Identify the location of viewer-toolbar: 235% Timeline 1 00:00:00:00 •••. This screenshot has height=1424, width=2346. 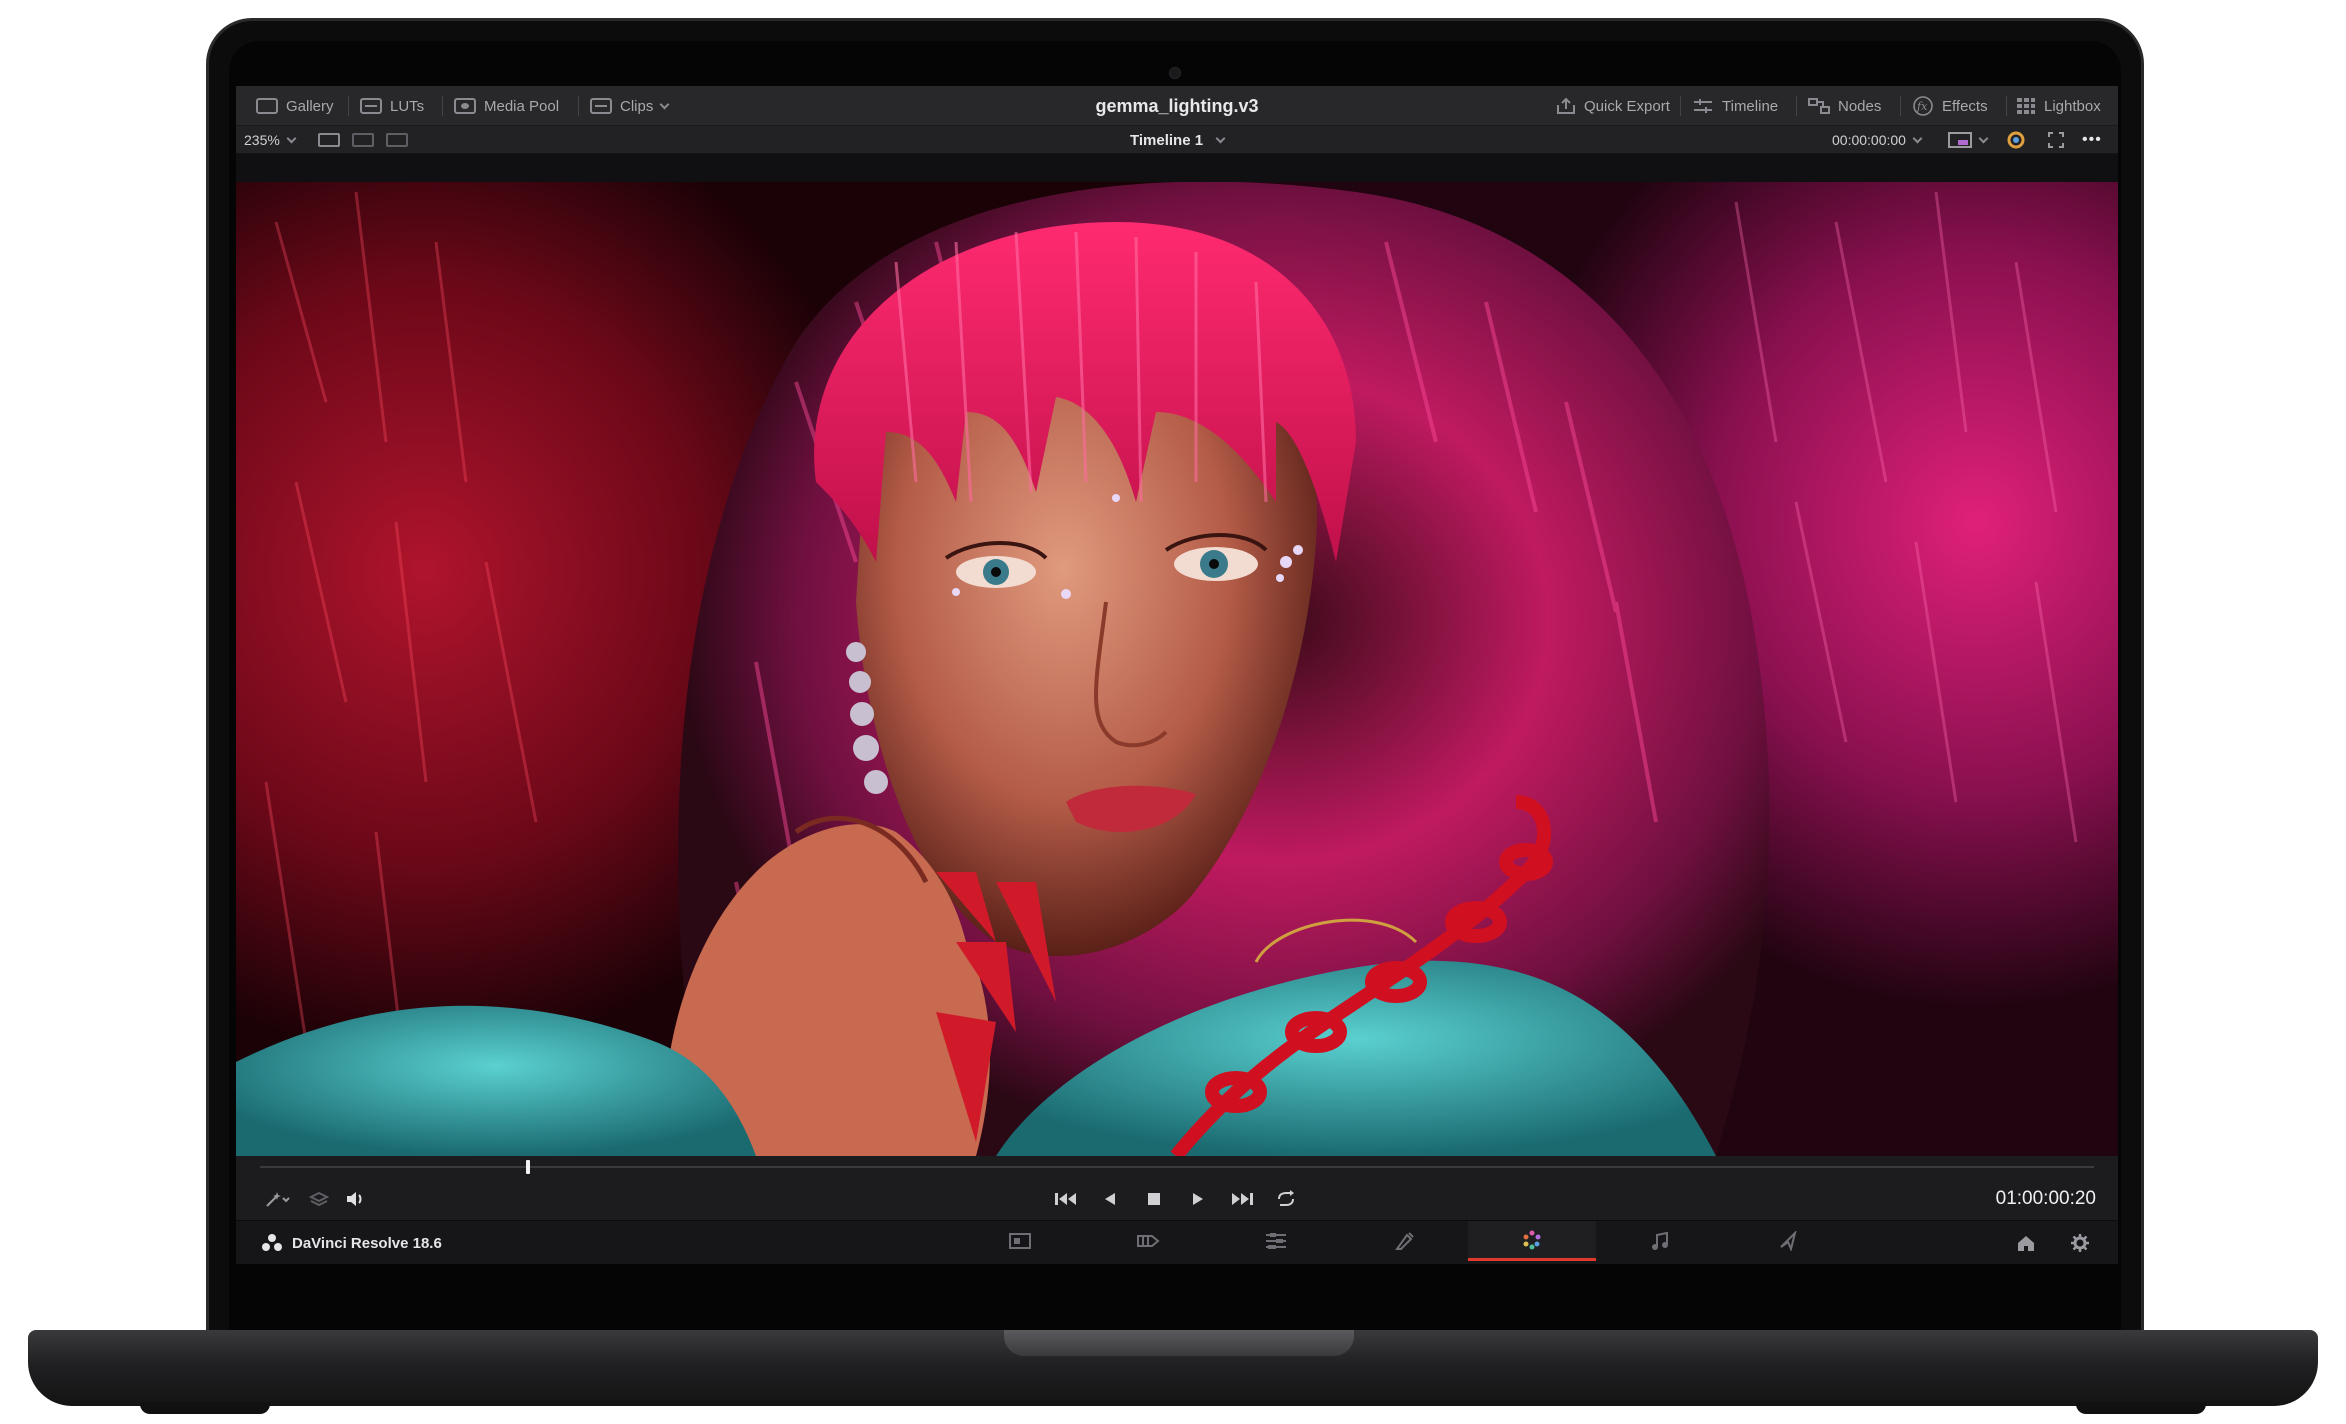
(1177, 140).